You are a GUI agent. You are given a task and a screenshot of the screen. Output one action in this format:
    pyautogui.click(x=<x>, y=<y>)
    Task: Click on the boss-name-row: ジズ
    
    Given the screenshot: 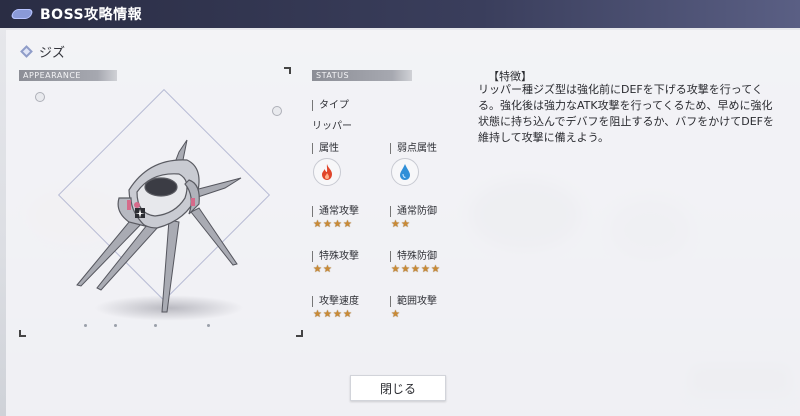 What is the action you would take?
    pyautogui.click(x=43, y=51)
    